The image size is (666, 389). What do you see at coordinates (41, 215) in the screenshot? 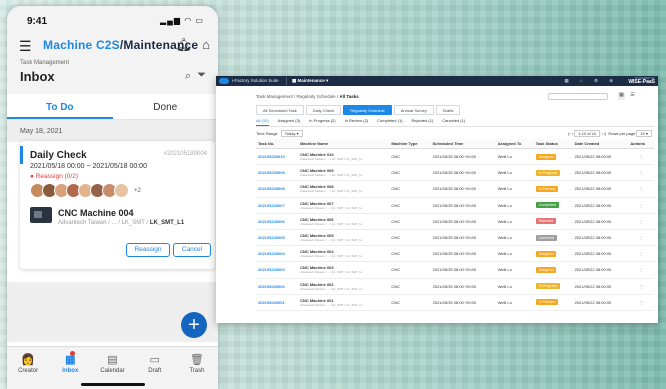
I see `machine-thumbnail` at bounding box center [41, 215].